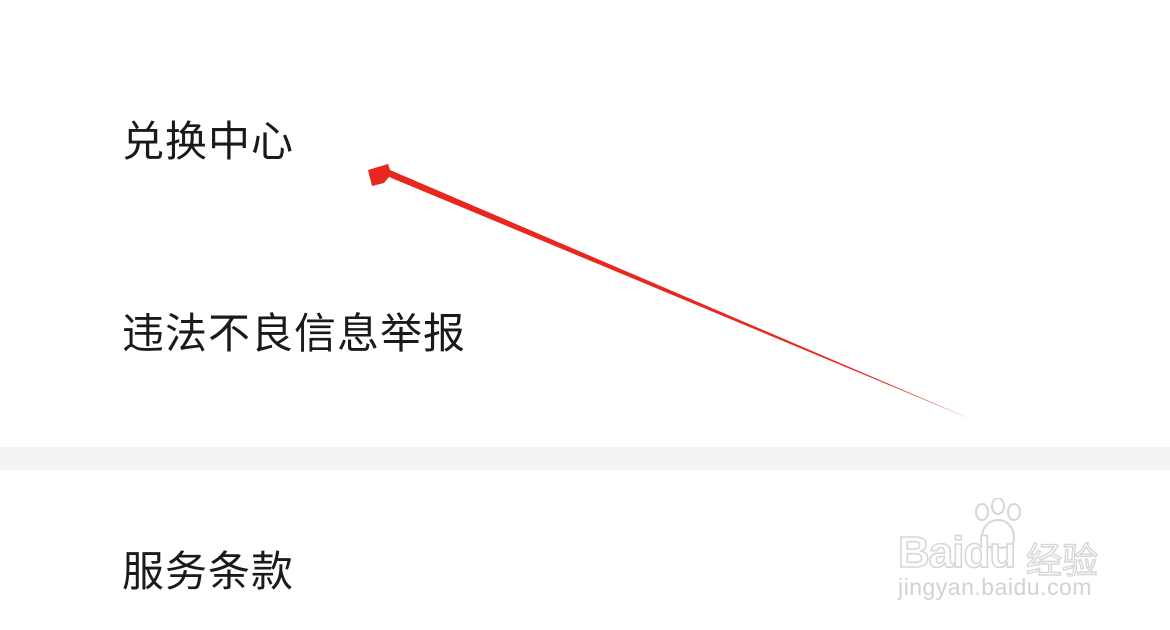 The height and width of the screenshot is (630, 1170). What do you see at coordinates (208, 141) in the screenshot?
I see `menu-item-label: 兑换中心` at bounding box center [208, 141].